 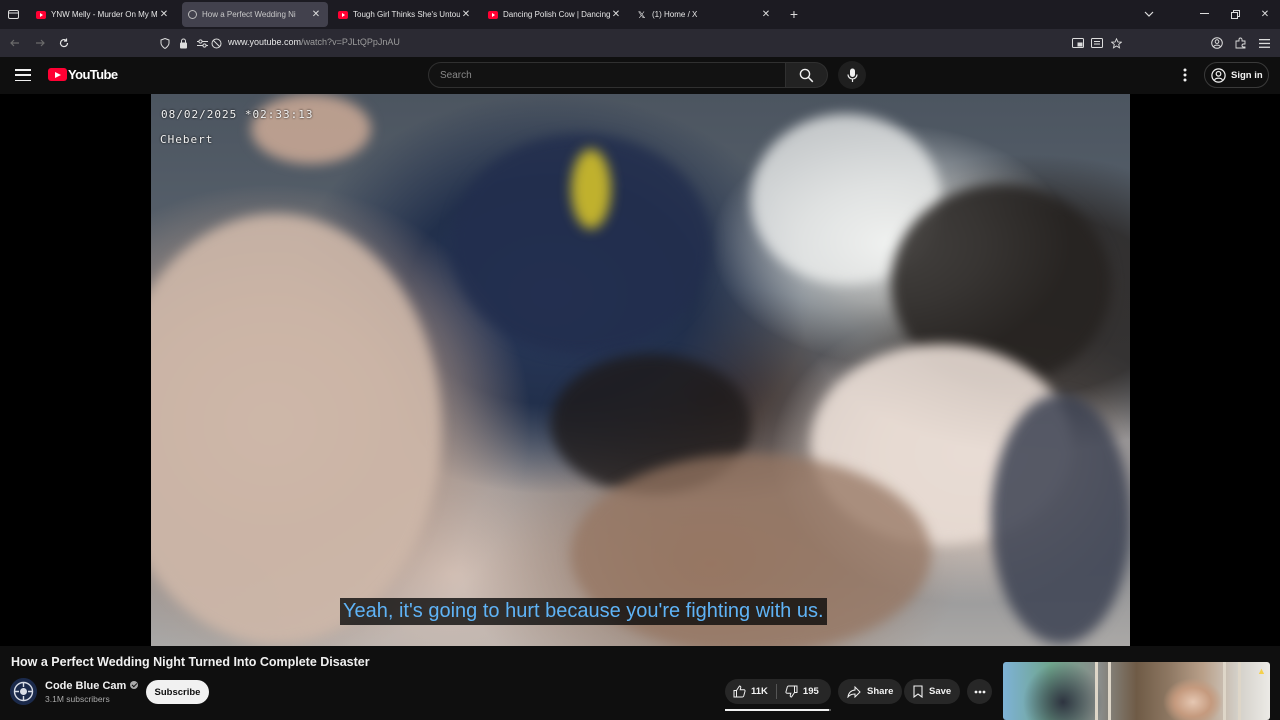 What do you see at coordinates (64, 43) in the screenshot?
I see `reload-icon` at bounding box center [64, 43].